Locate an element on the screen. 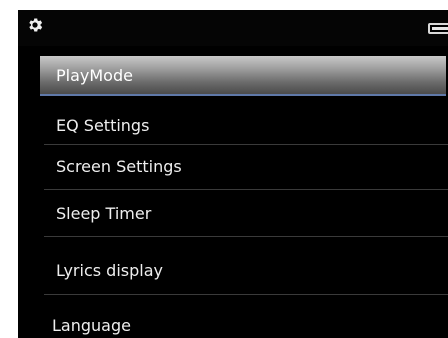 This screenshot has height=338, width=448. menu-item-eq-settings: EQ Settings is located at coordinates (245, 126).